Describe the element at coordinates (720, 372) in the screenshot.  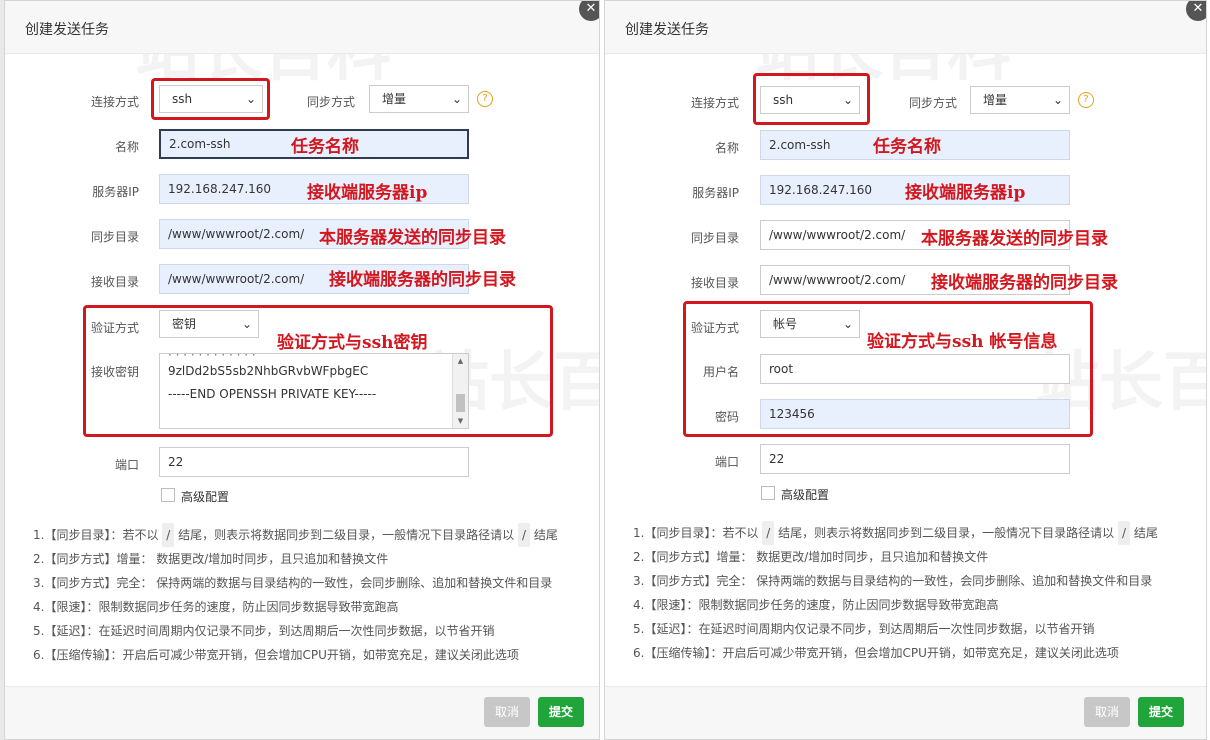
I see `user-label: 用户名` at that location.